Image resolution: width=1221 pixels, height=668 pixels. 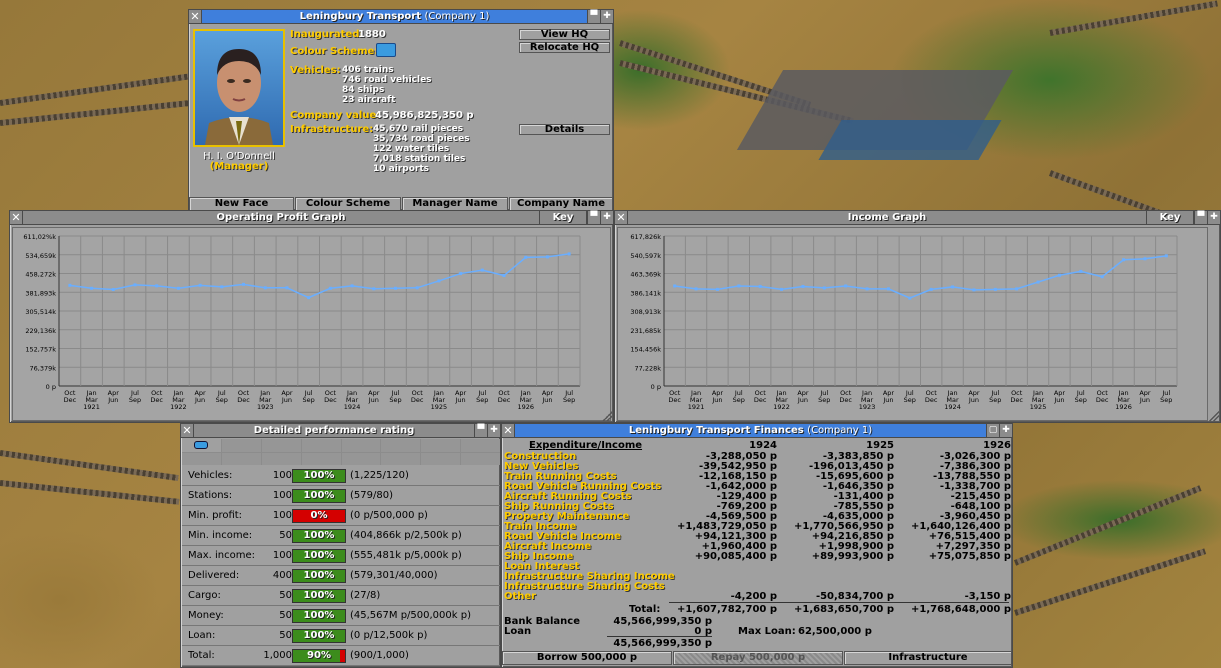 I want to click on finance-value: -4,200 p, so click(x=753, y=596).